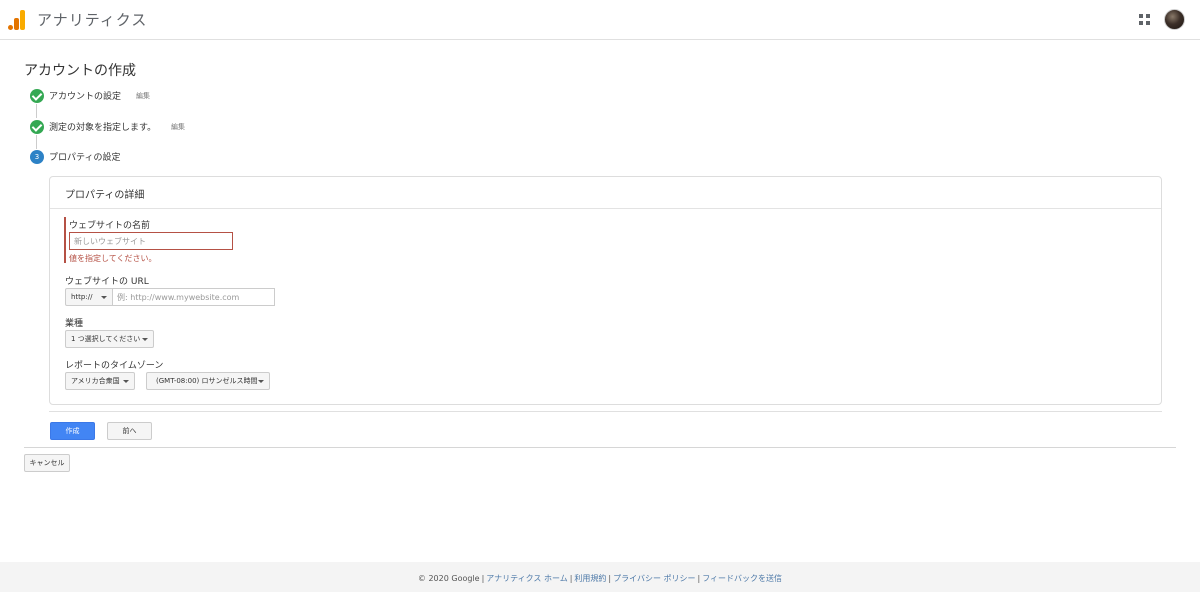  I want to click on step-label: アカウントの設定, so click(85, 97).